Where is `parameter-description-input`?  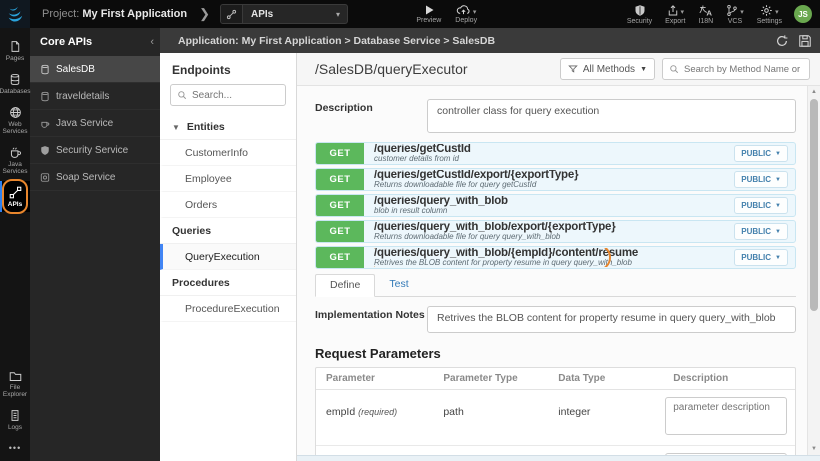
parameter-description-input is located at coordinates (726, 416).